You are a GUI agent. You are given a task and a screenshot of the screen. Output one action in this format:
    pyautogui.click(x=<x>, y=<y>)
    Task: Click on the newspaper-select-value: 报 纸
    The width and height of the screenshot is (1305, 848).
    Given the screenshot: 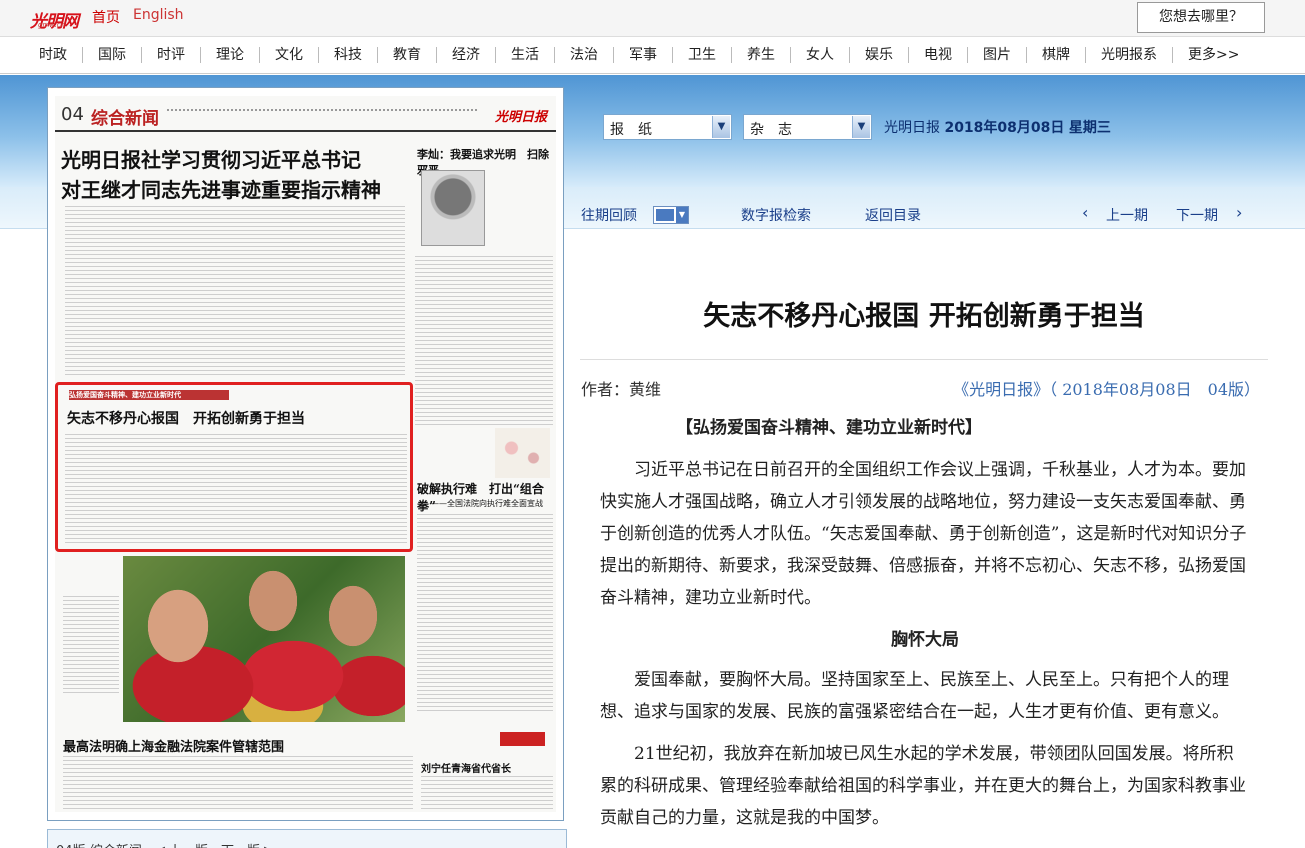 What is the action you would take?
    pyautogui.click(x=631, y=130)
    